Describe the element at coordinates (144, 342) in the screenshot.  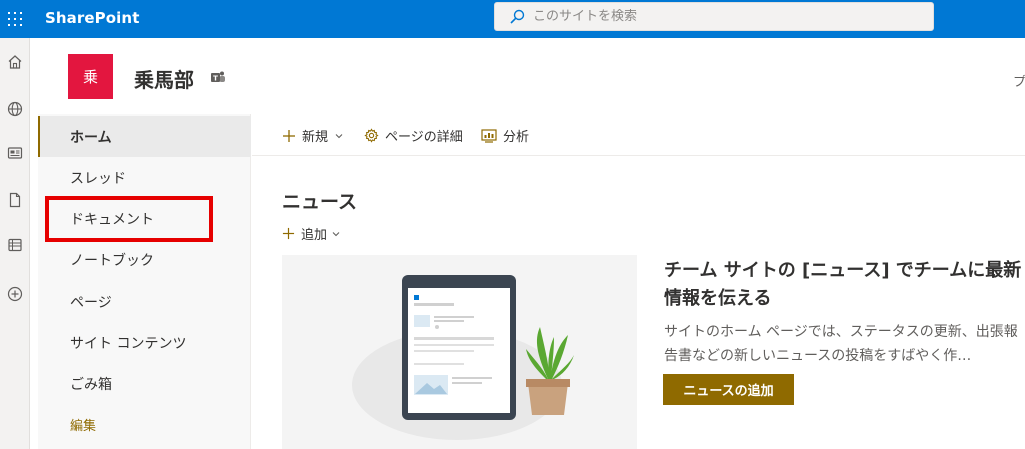
I see `nav-item-site-contents: サイト コンテンツ` at that location.